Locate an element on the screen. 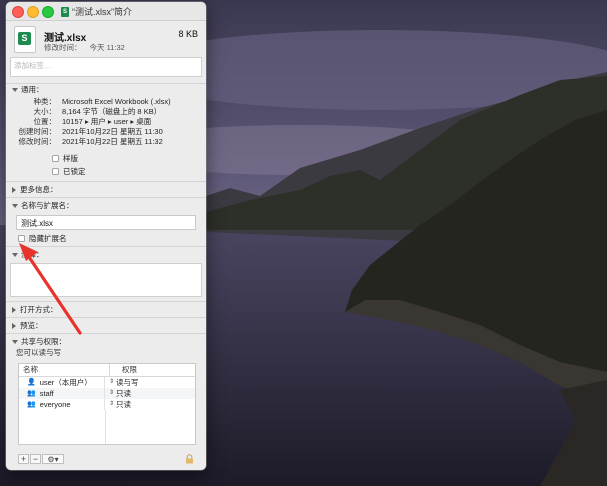 The height and width of the screenshot is (486, 607). info-row-modified: 修改时间： 2021年10月22日 星期五 11:32 is located at coordinates (106, 142).